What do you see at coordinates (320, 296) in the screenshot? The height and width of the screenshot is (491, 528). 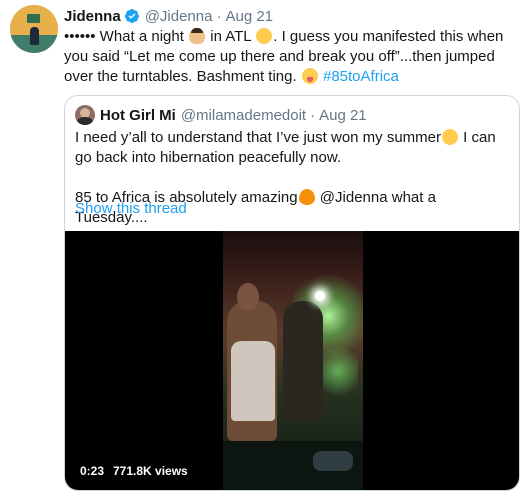 I see `video-spotlight` at bounding box center [320, 296].